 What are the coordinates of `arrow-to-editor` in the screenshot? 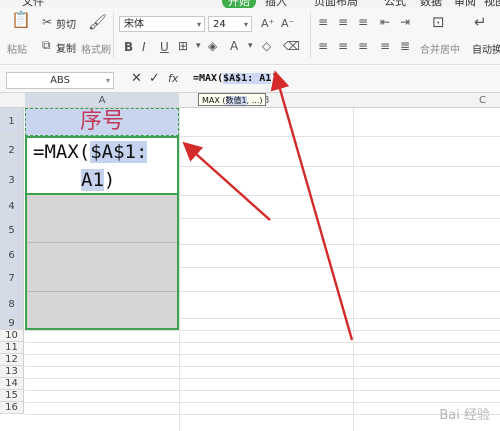 It's located at (226, 181).